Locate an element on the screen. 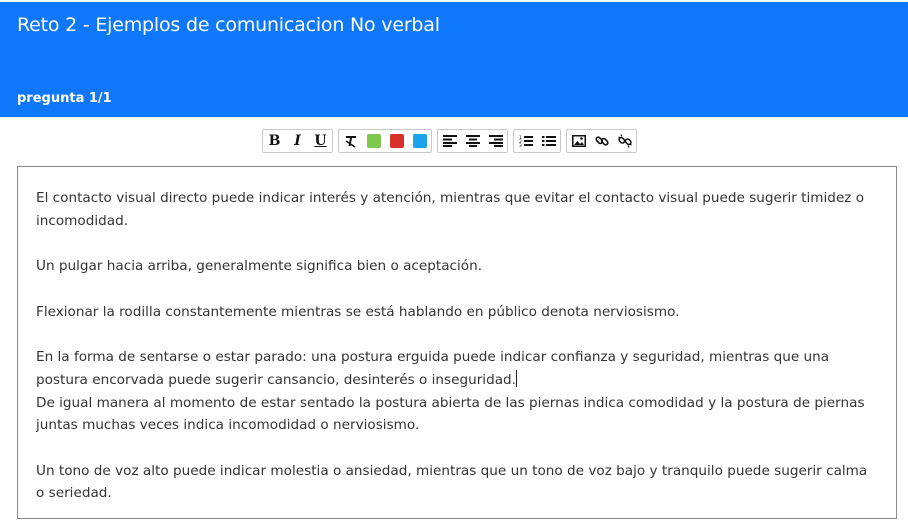 Image resolution: width=908 pixels, height=532 pixels. image-icon is located at coordinates (578, 141).